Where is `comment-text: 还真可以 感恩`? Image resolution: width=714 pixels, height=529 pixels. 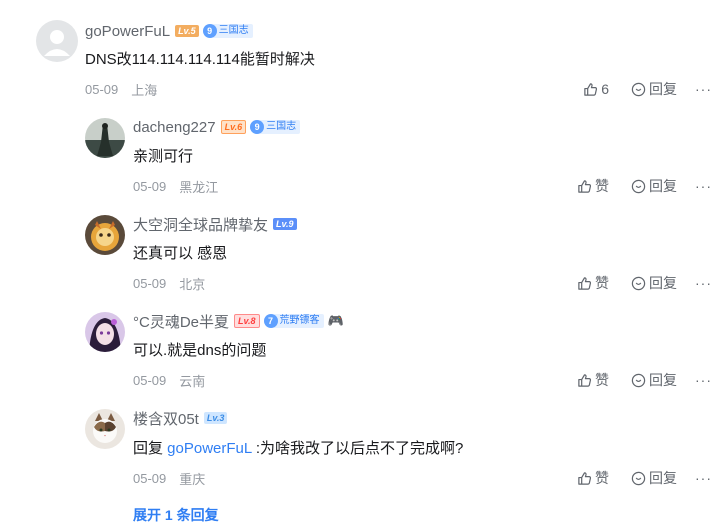
comment-text: 还真可以 感恩 is located at coordinates (180, 253).